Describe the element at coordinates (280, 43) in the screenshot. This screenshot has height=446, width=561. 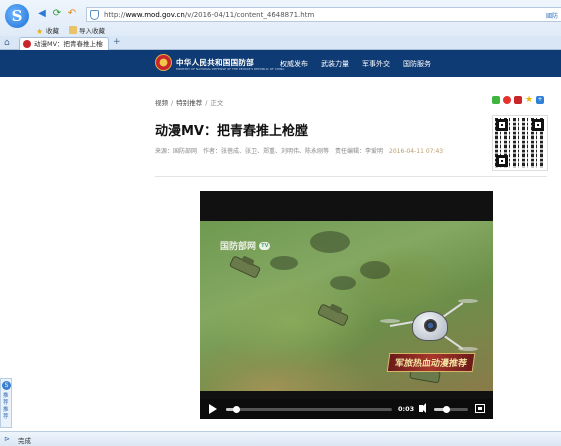
I see `tab-strip: ⌂ 动漫MV：把青春推上枪 × +` at that location.